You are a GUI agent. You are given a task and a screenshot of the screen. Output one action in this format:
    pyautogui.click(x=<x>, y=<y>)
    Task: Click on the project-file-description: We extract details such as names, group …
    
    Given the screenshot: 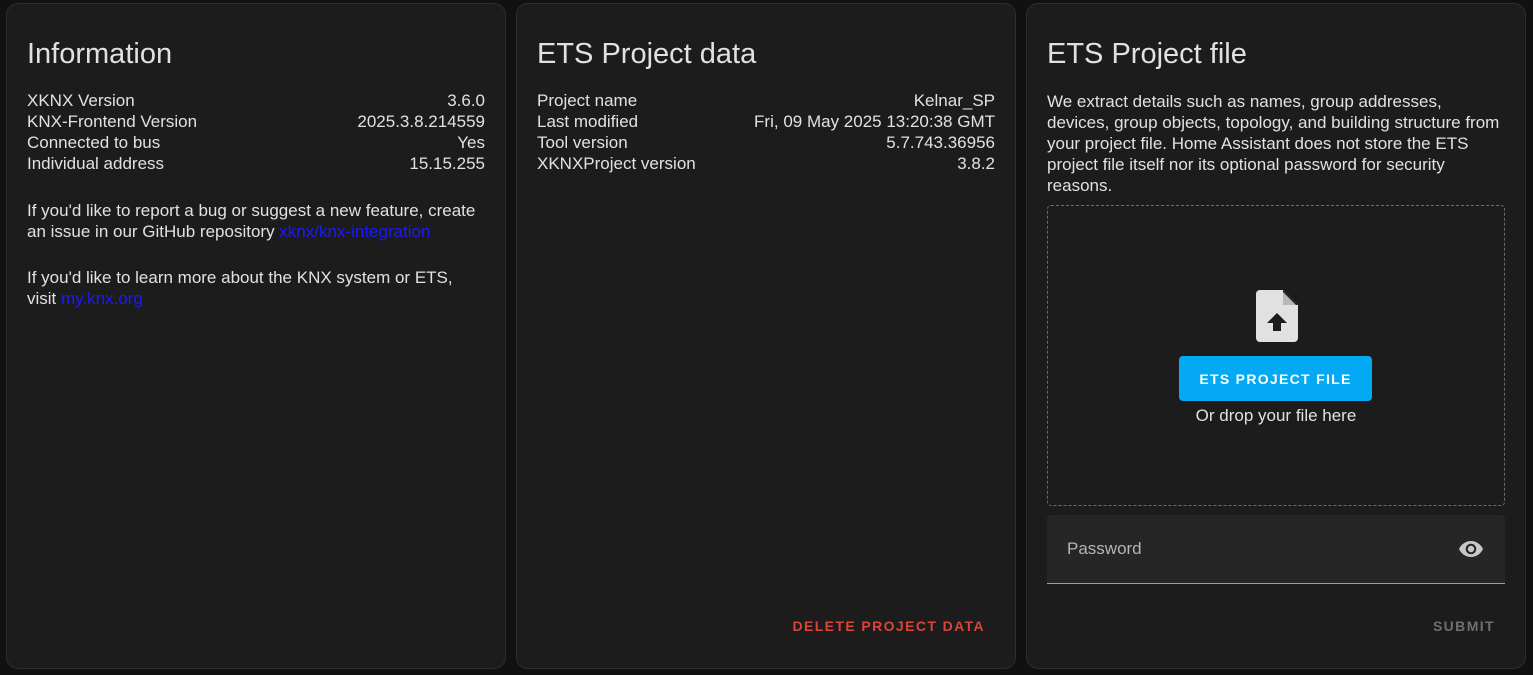 What is the action you would take?
    pyautogui.click(x=1273, y=143)
    